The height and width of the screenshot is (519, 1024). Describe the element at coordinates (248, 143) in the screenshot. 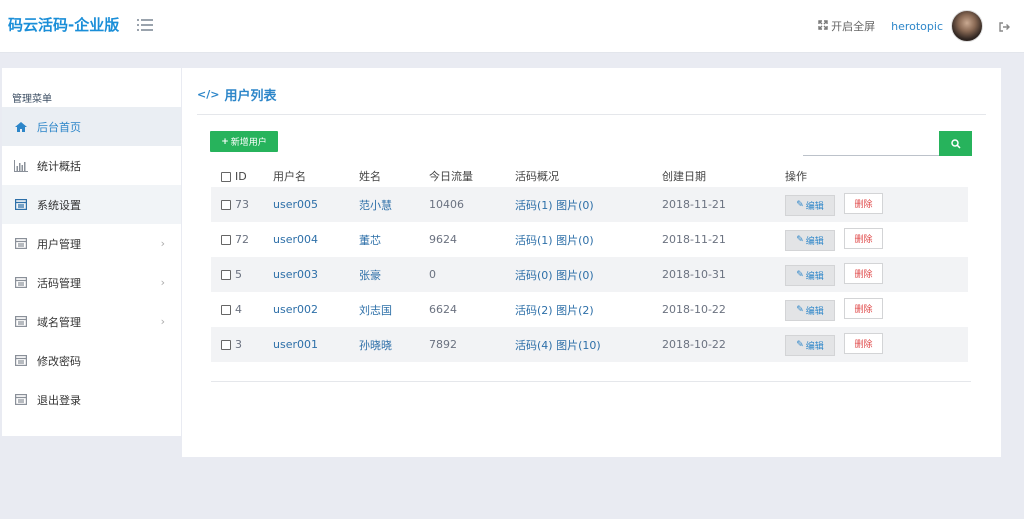

I see `add-user-label: 新增用户` at that location.